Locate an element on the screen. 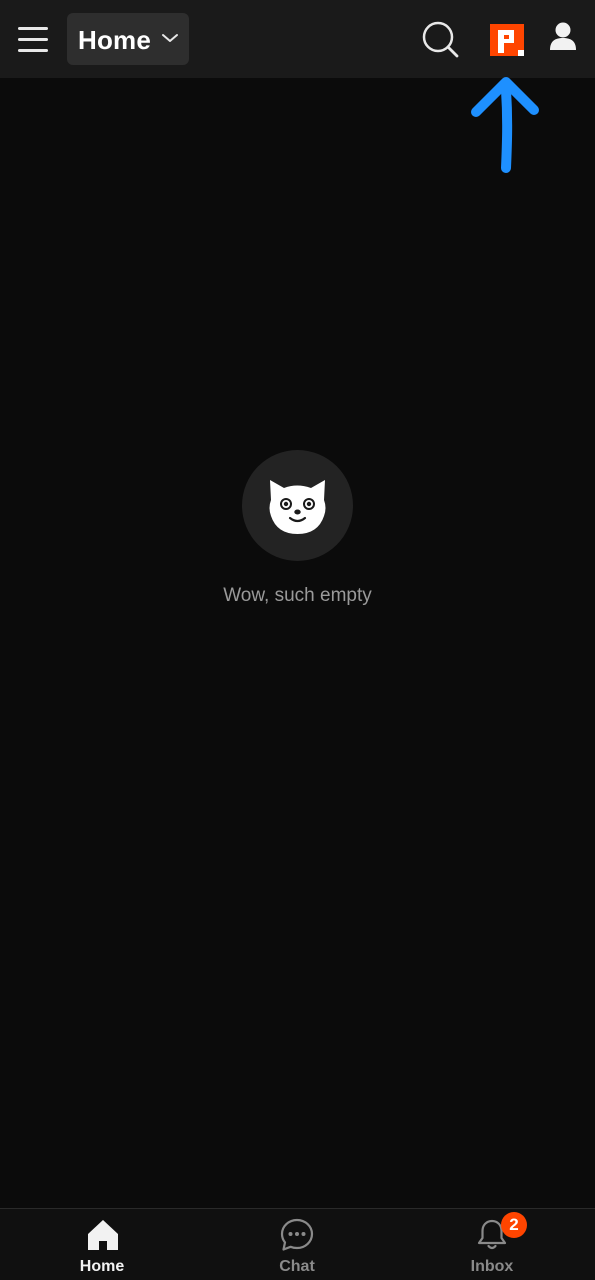 Image resolution: width=595 pixels, height=1280 pixels. nav-item-home: Home is located at coordinates (102, 1244).